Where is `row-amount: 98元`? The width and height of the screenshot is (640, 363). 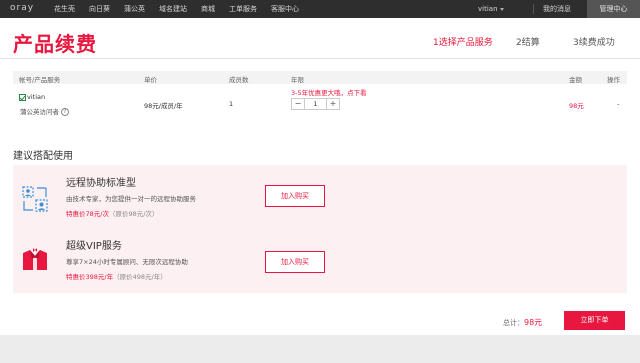
row-amount: 98元 is located at coordinates (576, 106).